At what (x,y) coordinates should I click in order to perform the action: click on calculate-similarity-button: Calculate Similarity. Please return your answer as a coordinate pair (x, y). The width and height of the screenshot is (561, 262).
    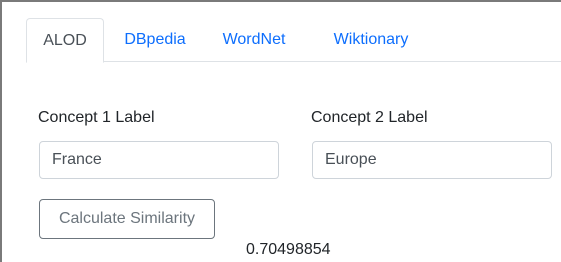
    Looking at the image, I should click on (127, 219).